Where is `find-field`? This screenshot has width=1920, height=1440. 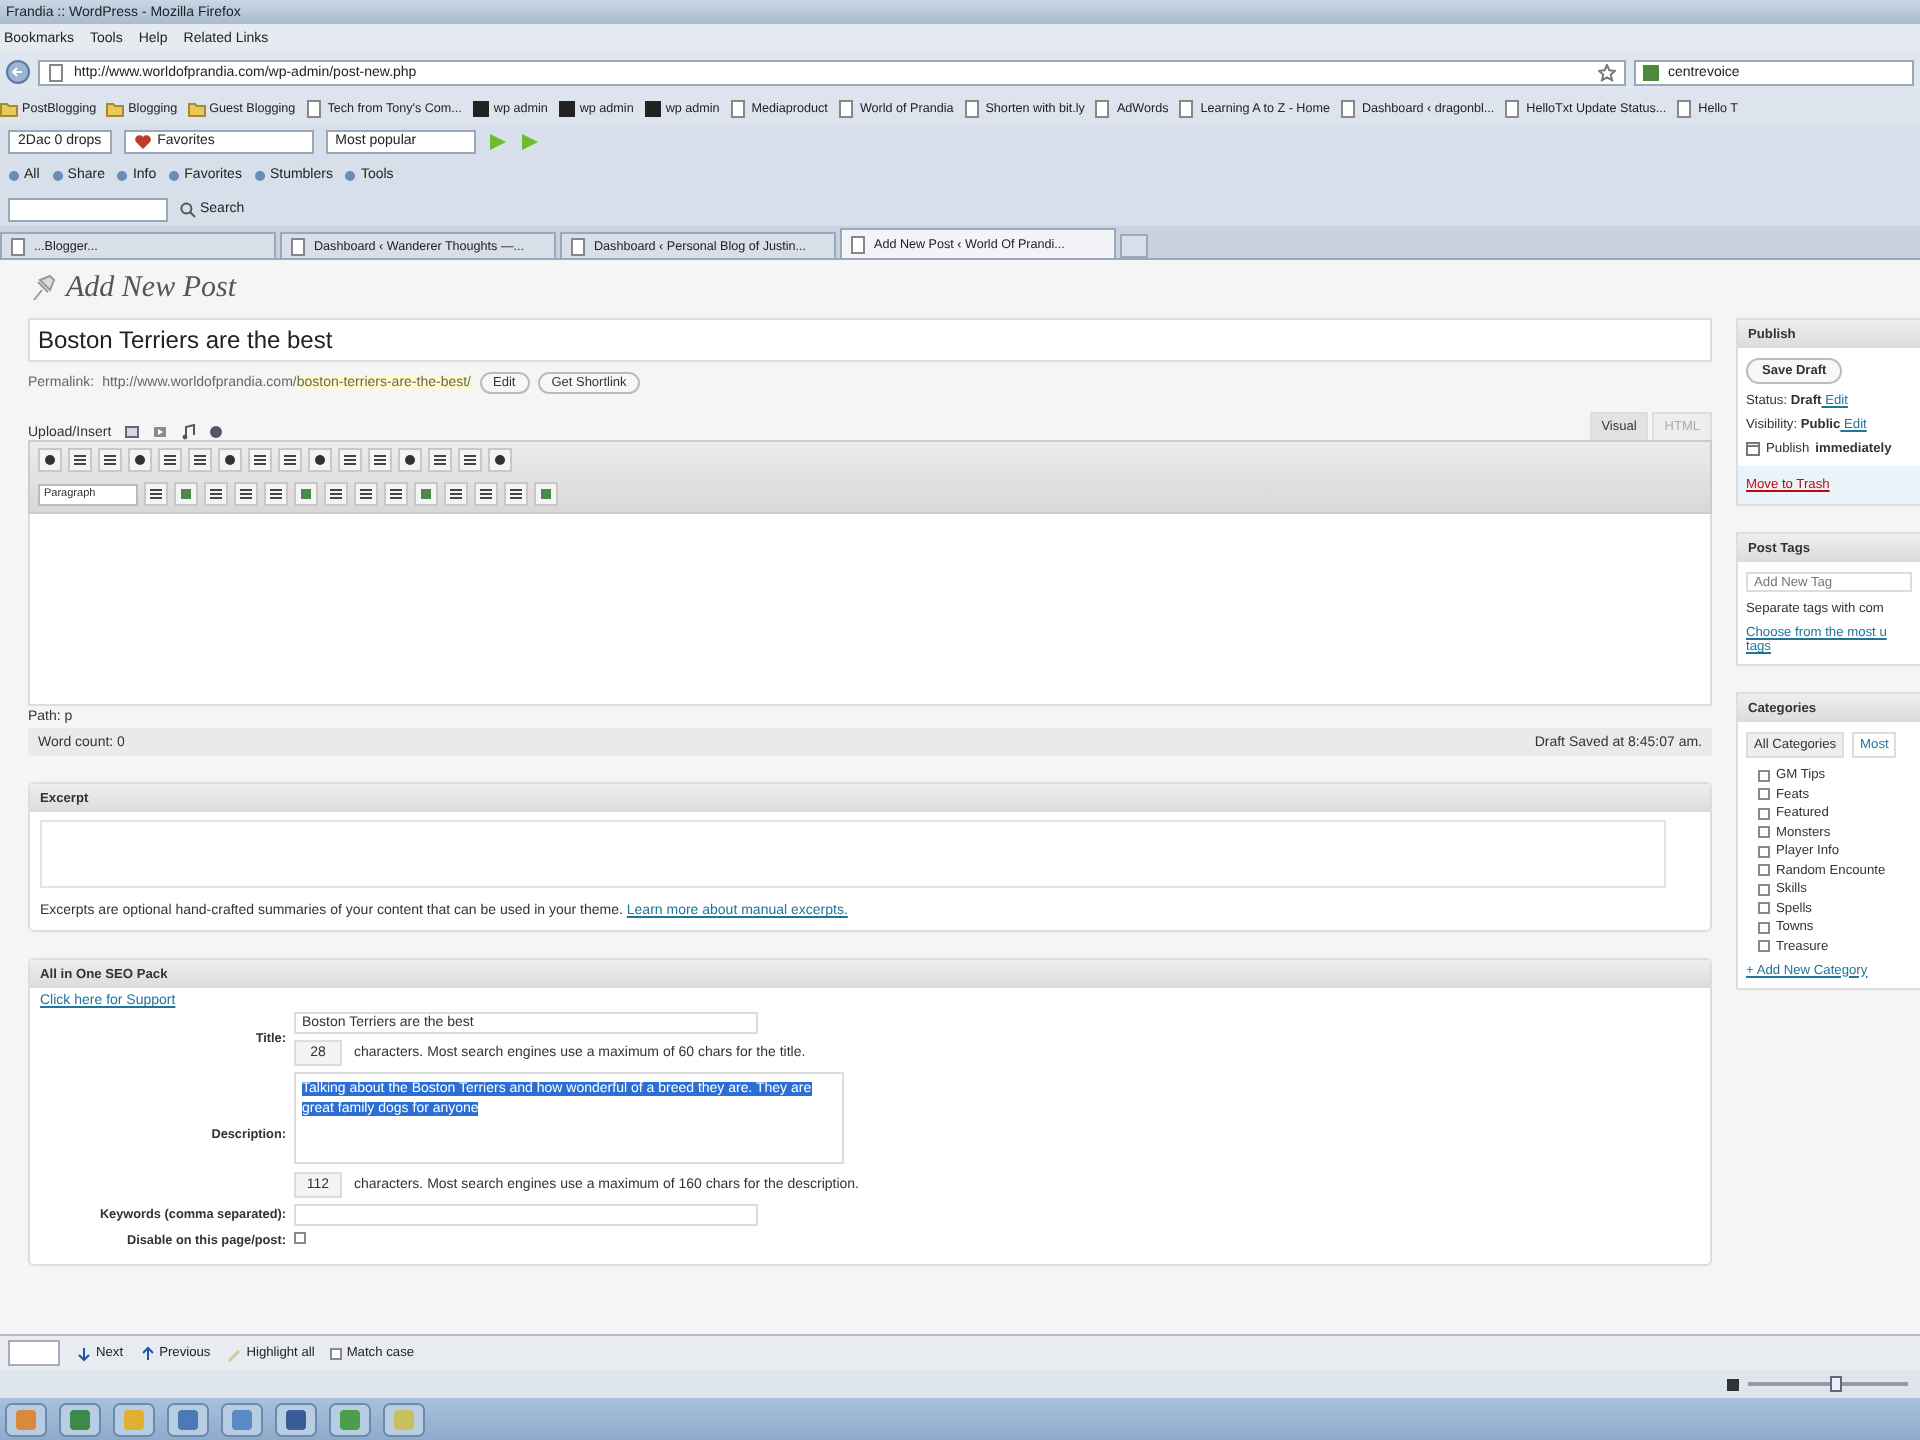 find-field is located at coordinates (34, 1353).